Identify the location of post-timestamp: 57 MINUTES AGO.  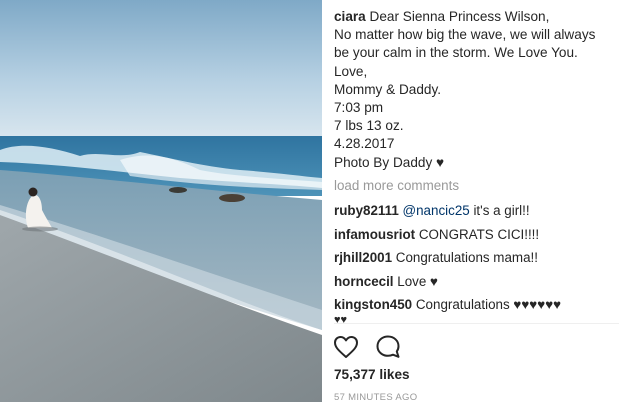
(375, 397).